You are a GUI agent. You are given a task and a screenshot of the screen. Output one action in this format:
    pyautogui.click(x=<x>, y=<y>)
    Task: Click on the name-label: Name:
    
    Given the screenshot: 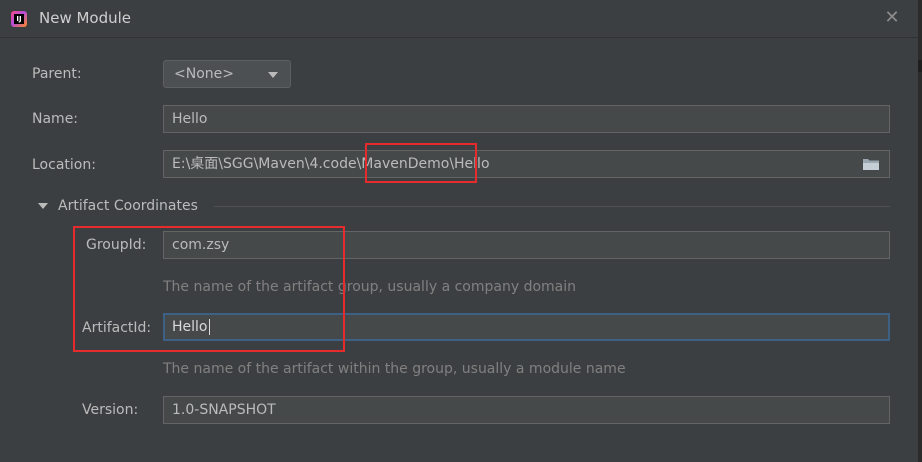 What is the action you would take?
    pyautogui.click(x=55, y=119)
    